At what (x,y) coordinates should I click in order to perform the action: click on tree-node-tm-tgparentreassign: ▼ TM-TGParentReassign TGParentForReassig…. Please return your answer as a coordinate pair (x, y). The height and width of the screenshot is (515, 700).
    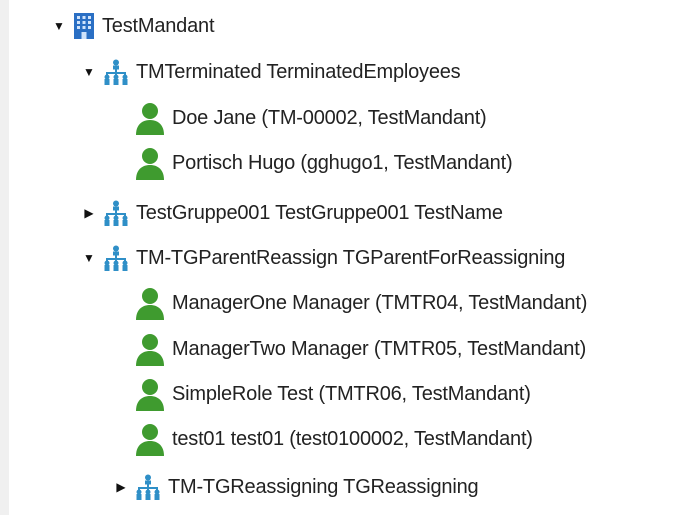
    Looking at the image, I should click on (323, 258).